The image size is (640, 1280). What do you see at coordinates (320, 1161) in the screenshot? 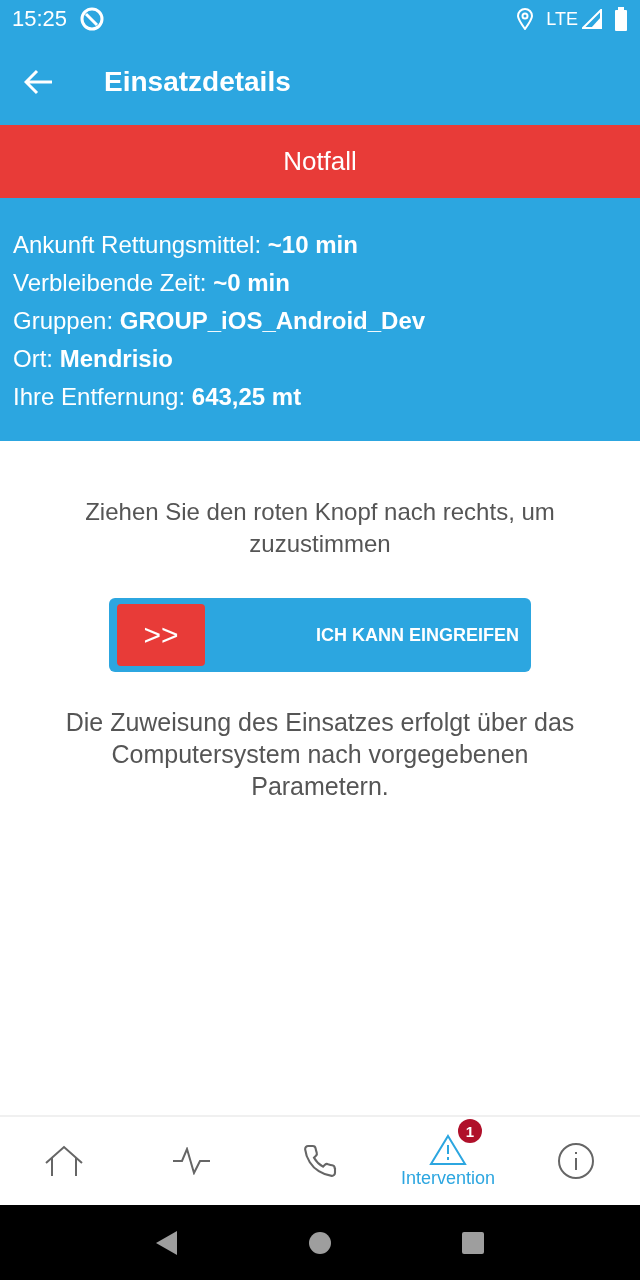
I see `phone-icon` at bounding box center [320, 1161].